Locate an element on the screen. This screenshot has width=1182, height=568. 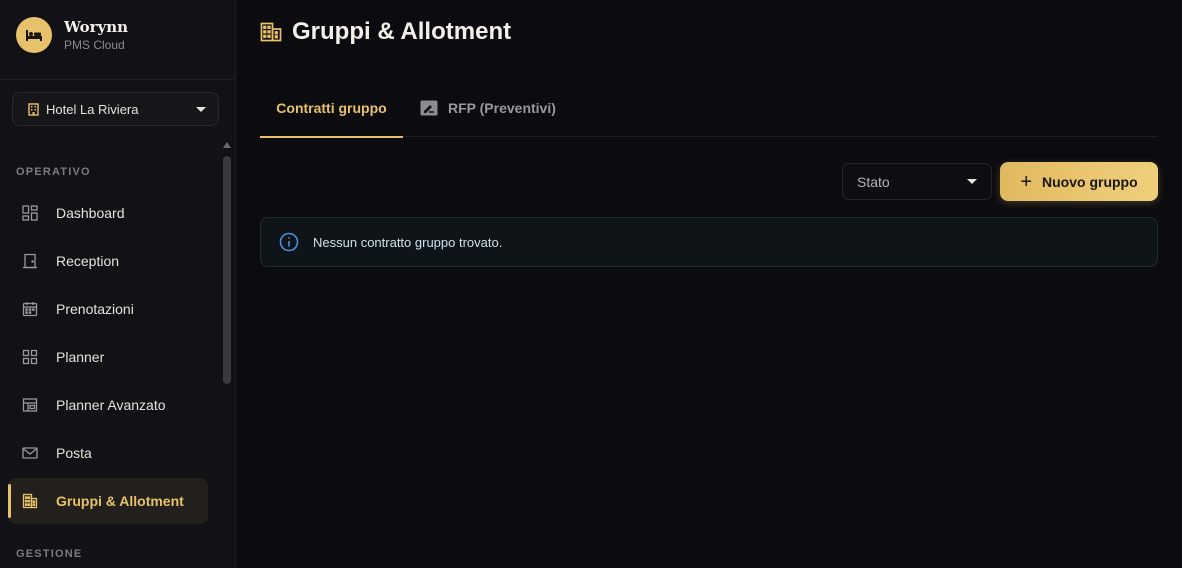
sidebar-item-gruppi-allotment: Gruppi & Allotment is located at coordinates (108, 501).